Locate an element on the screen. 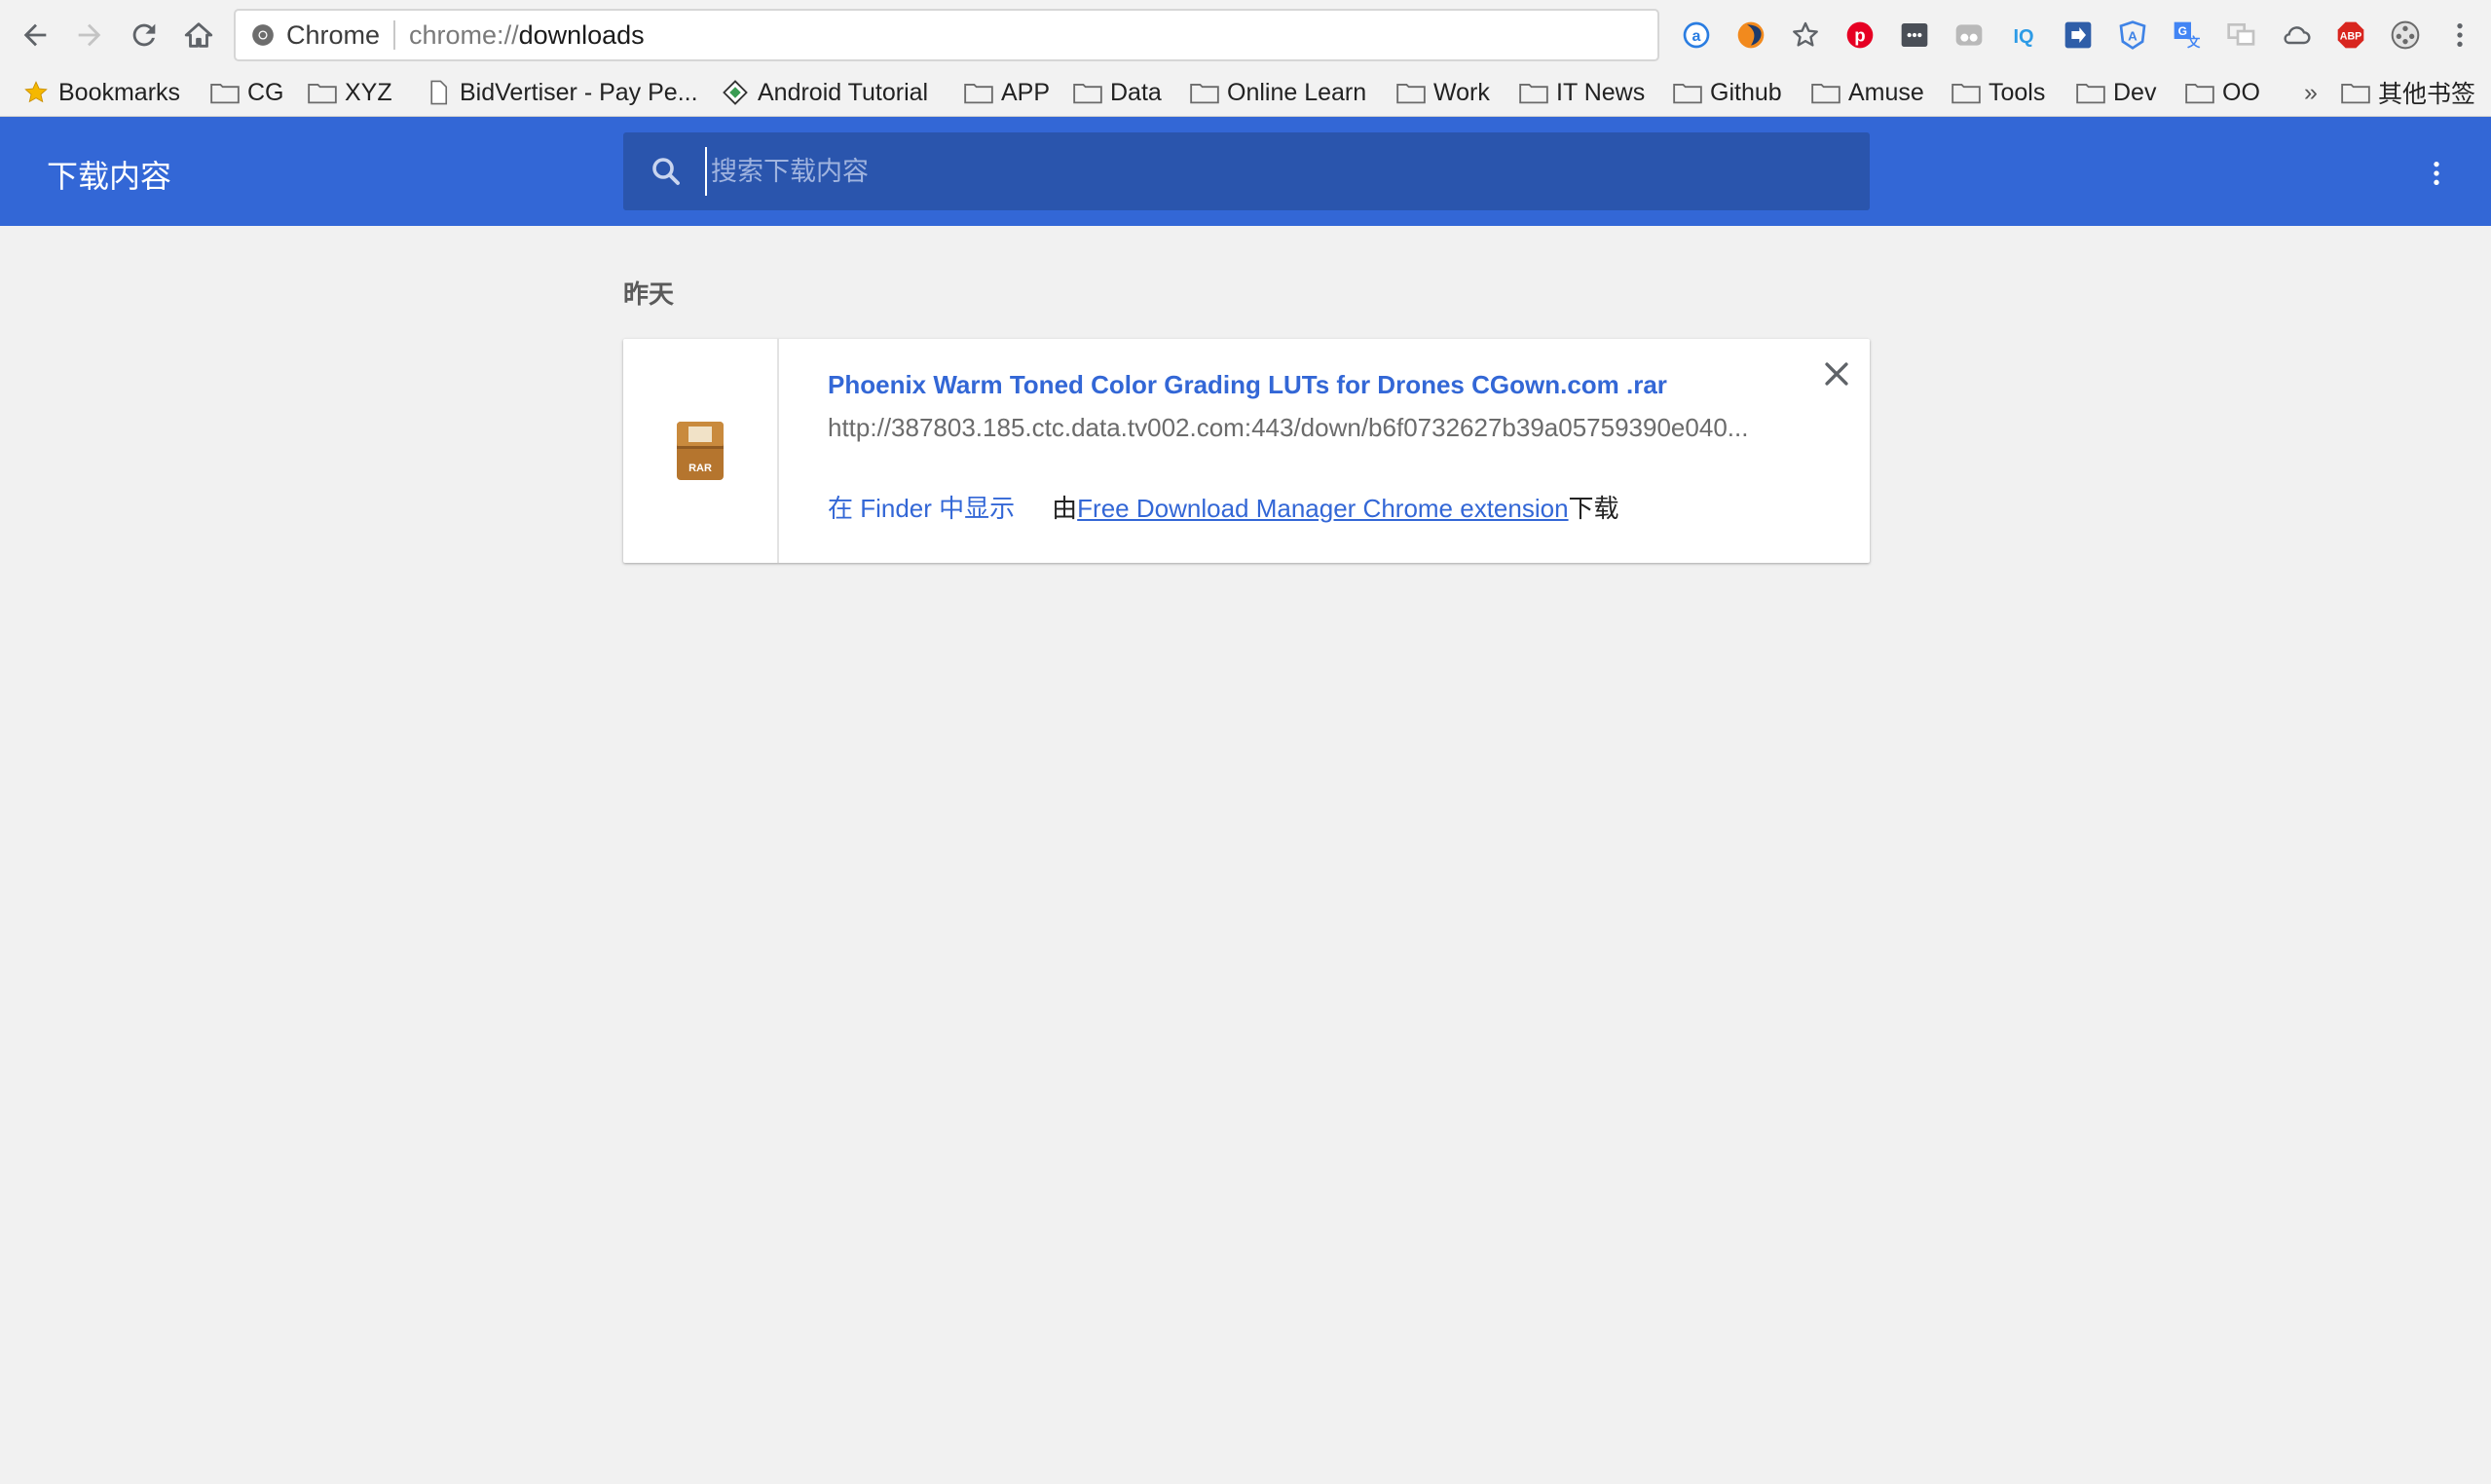  bookmark-folder-work: Work is located at coordinates (1443, 92).